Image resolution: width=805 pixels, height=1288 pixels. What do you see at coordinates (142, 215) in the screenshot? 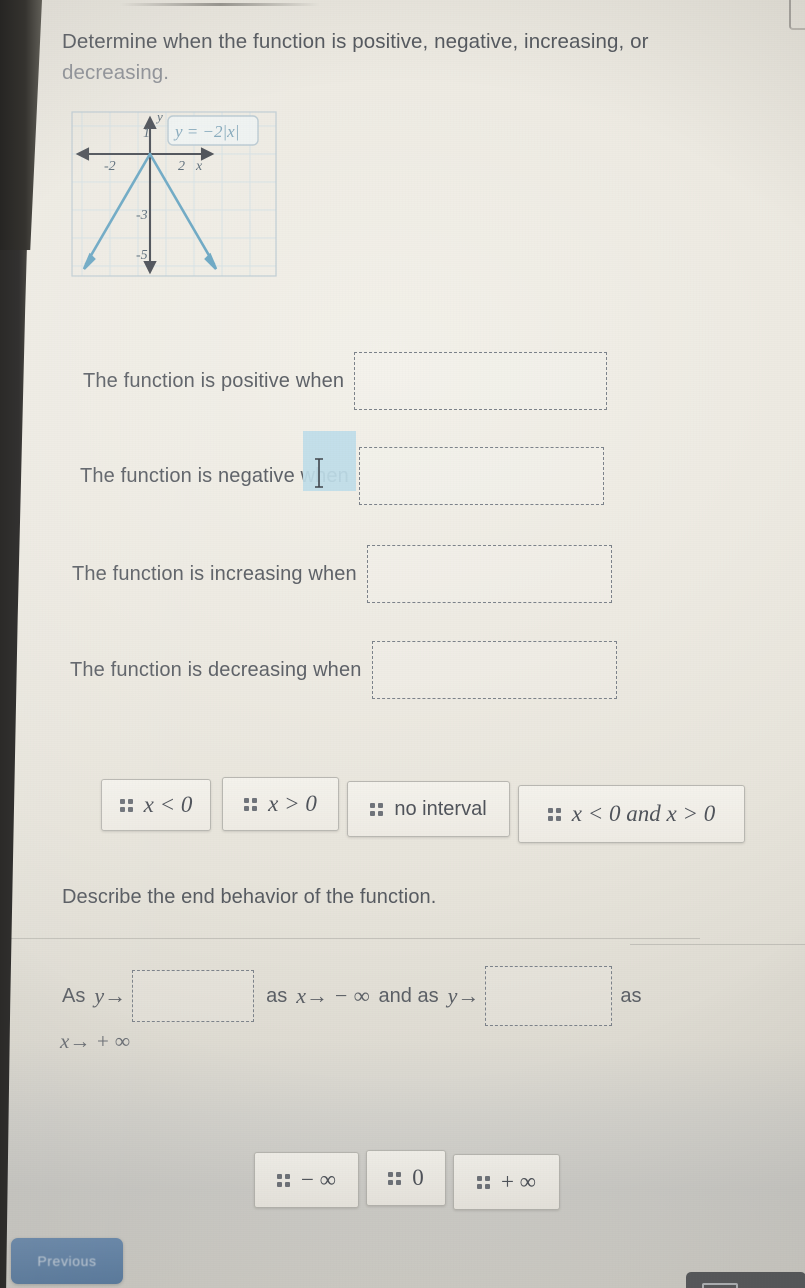
I see `svg-text: -3` at bounding box center [142, 215].